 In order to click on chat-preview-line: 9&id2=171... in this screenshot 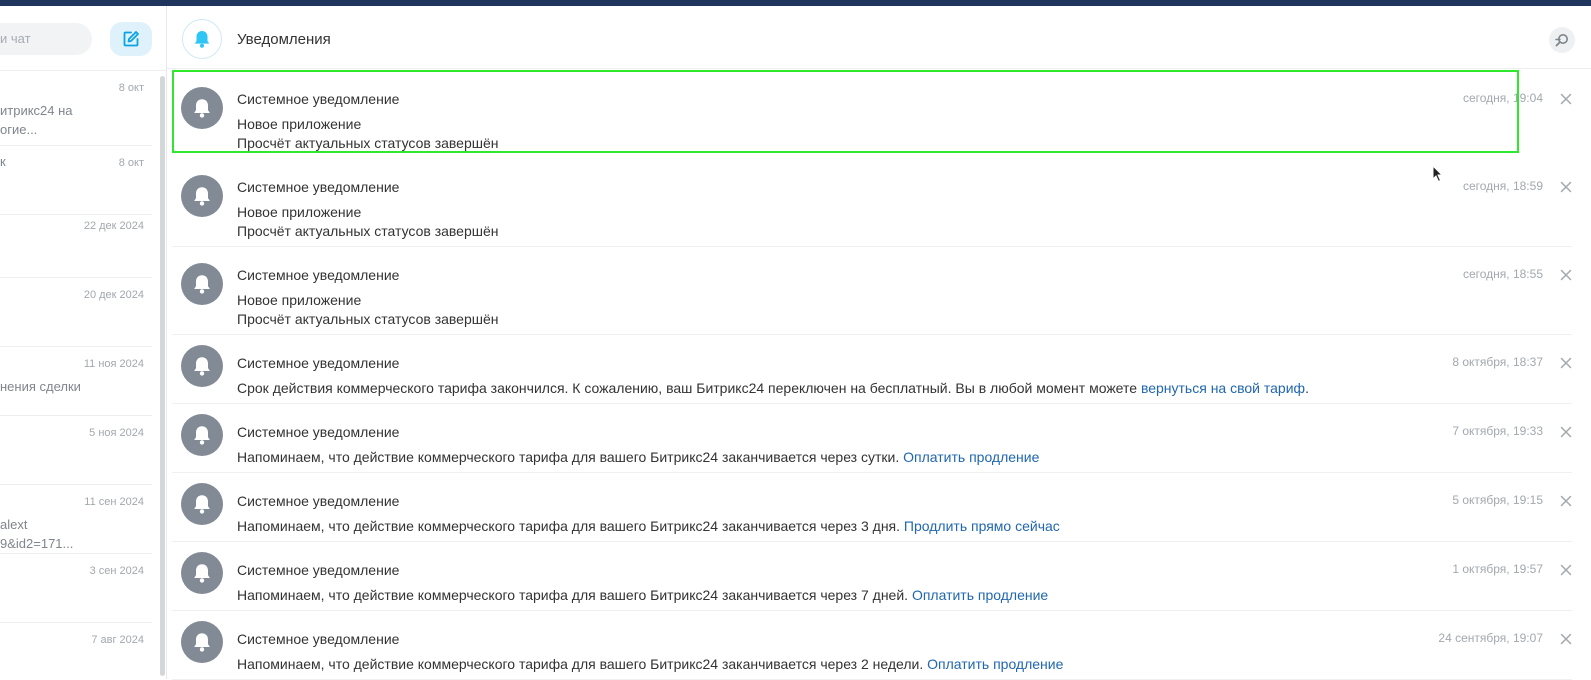, I will do `click(37, 543)`.